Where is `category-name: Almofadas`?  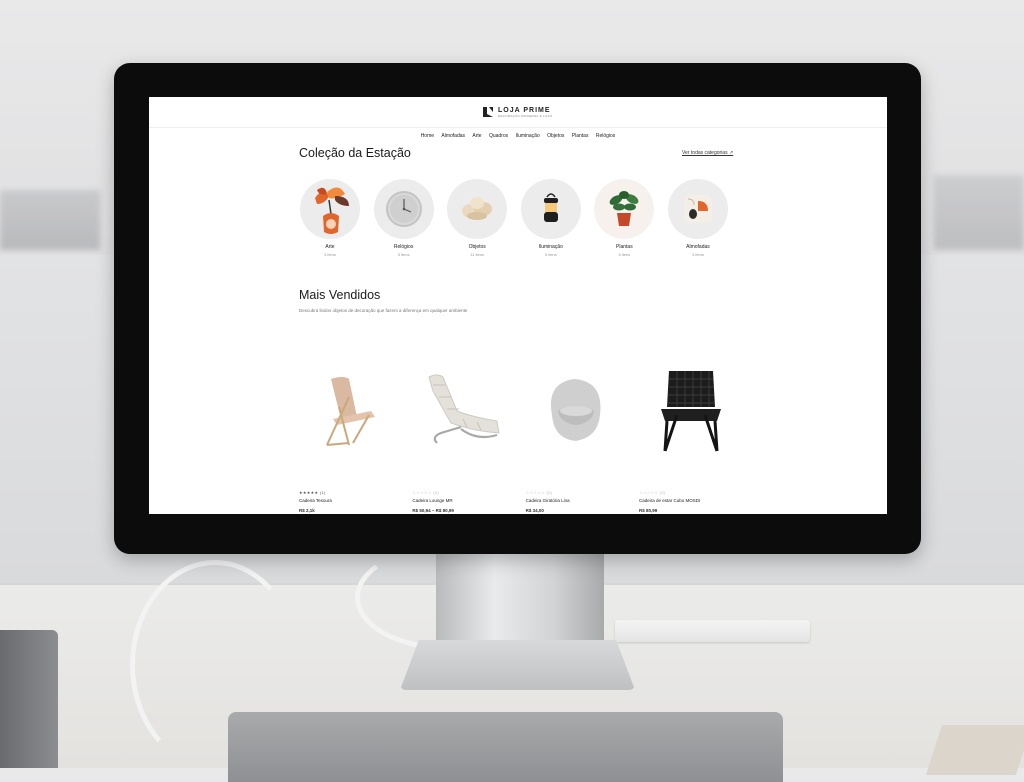
category-name: Almofadas is located at coordinates (698, 247).